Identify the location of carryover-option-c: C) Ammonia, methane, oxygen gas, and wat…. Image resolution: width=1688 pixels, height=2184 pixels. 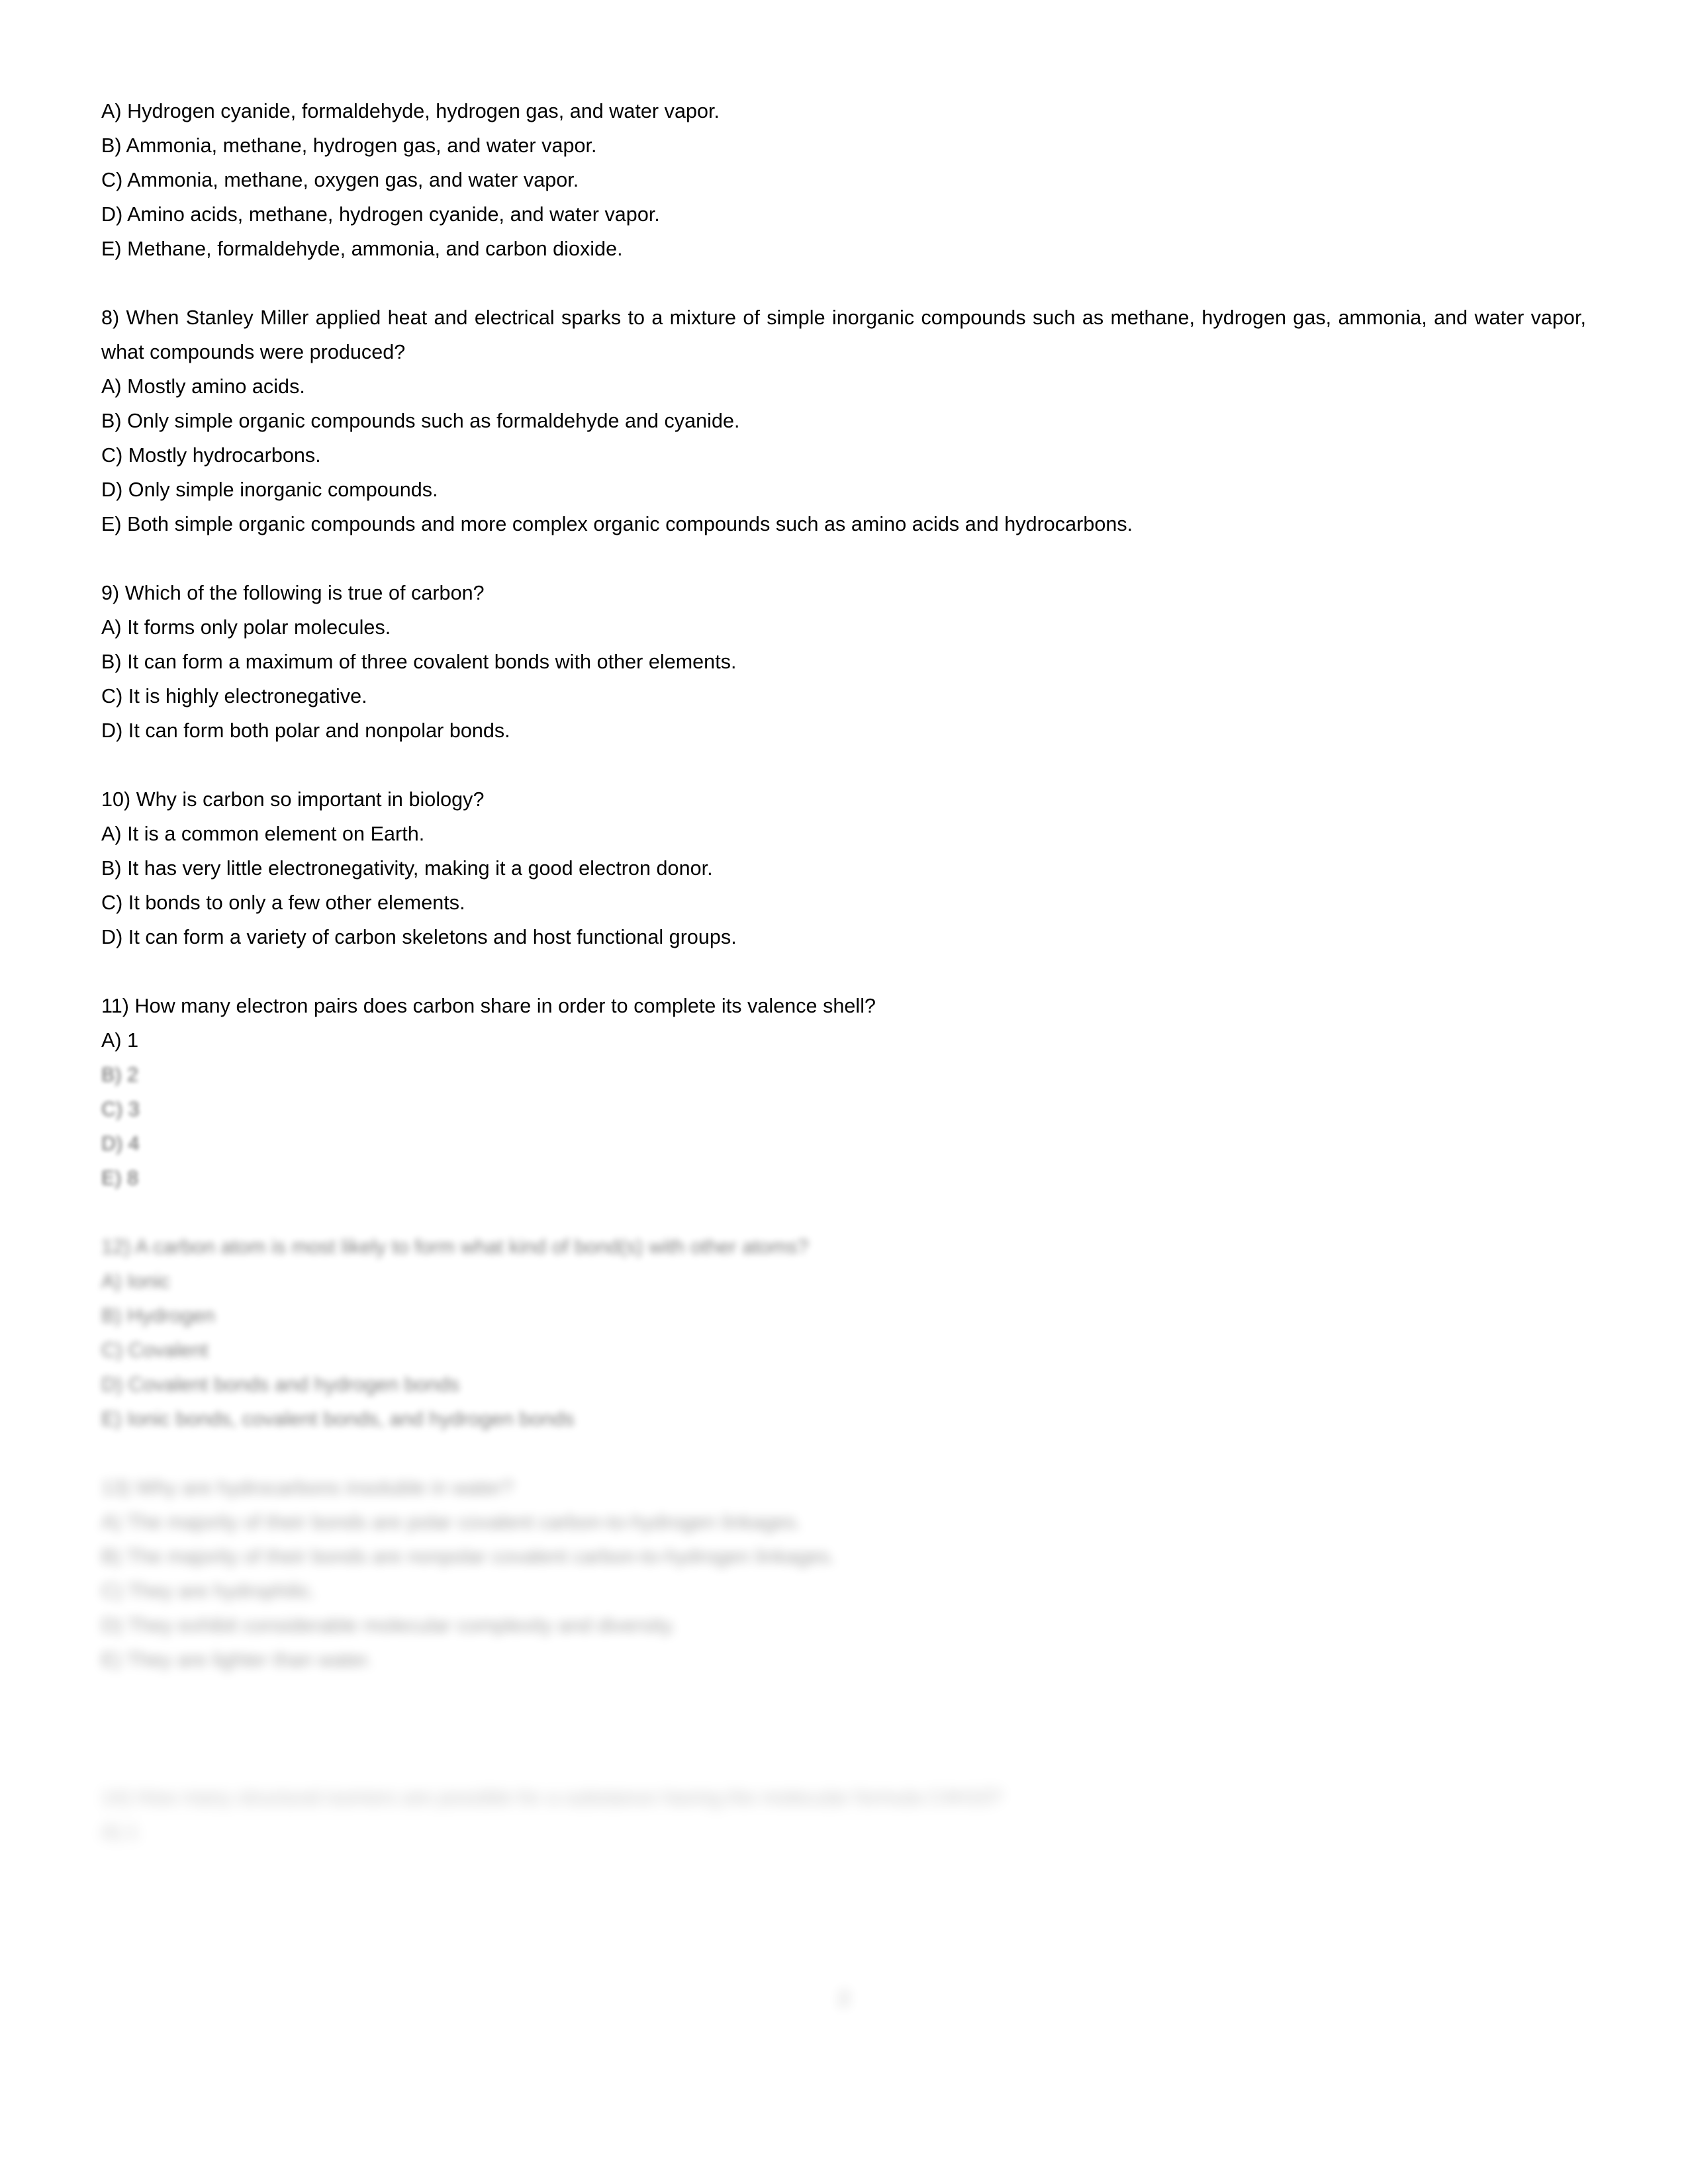
(340, 180).